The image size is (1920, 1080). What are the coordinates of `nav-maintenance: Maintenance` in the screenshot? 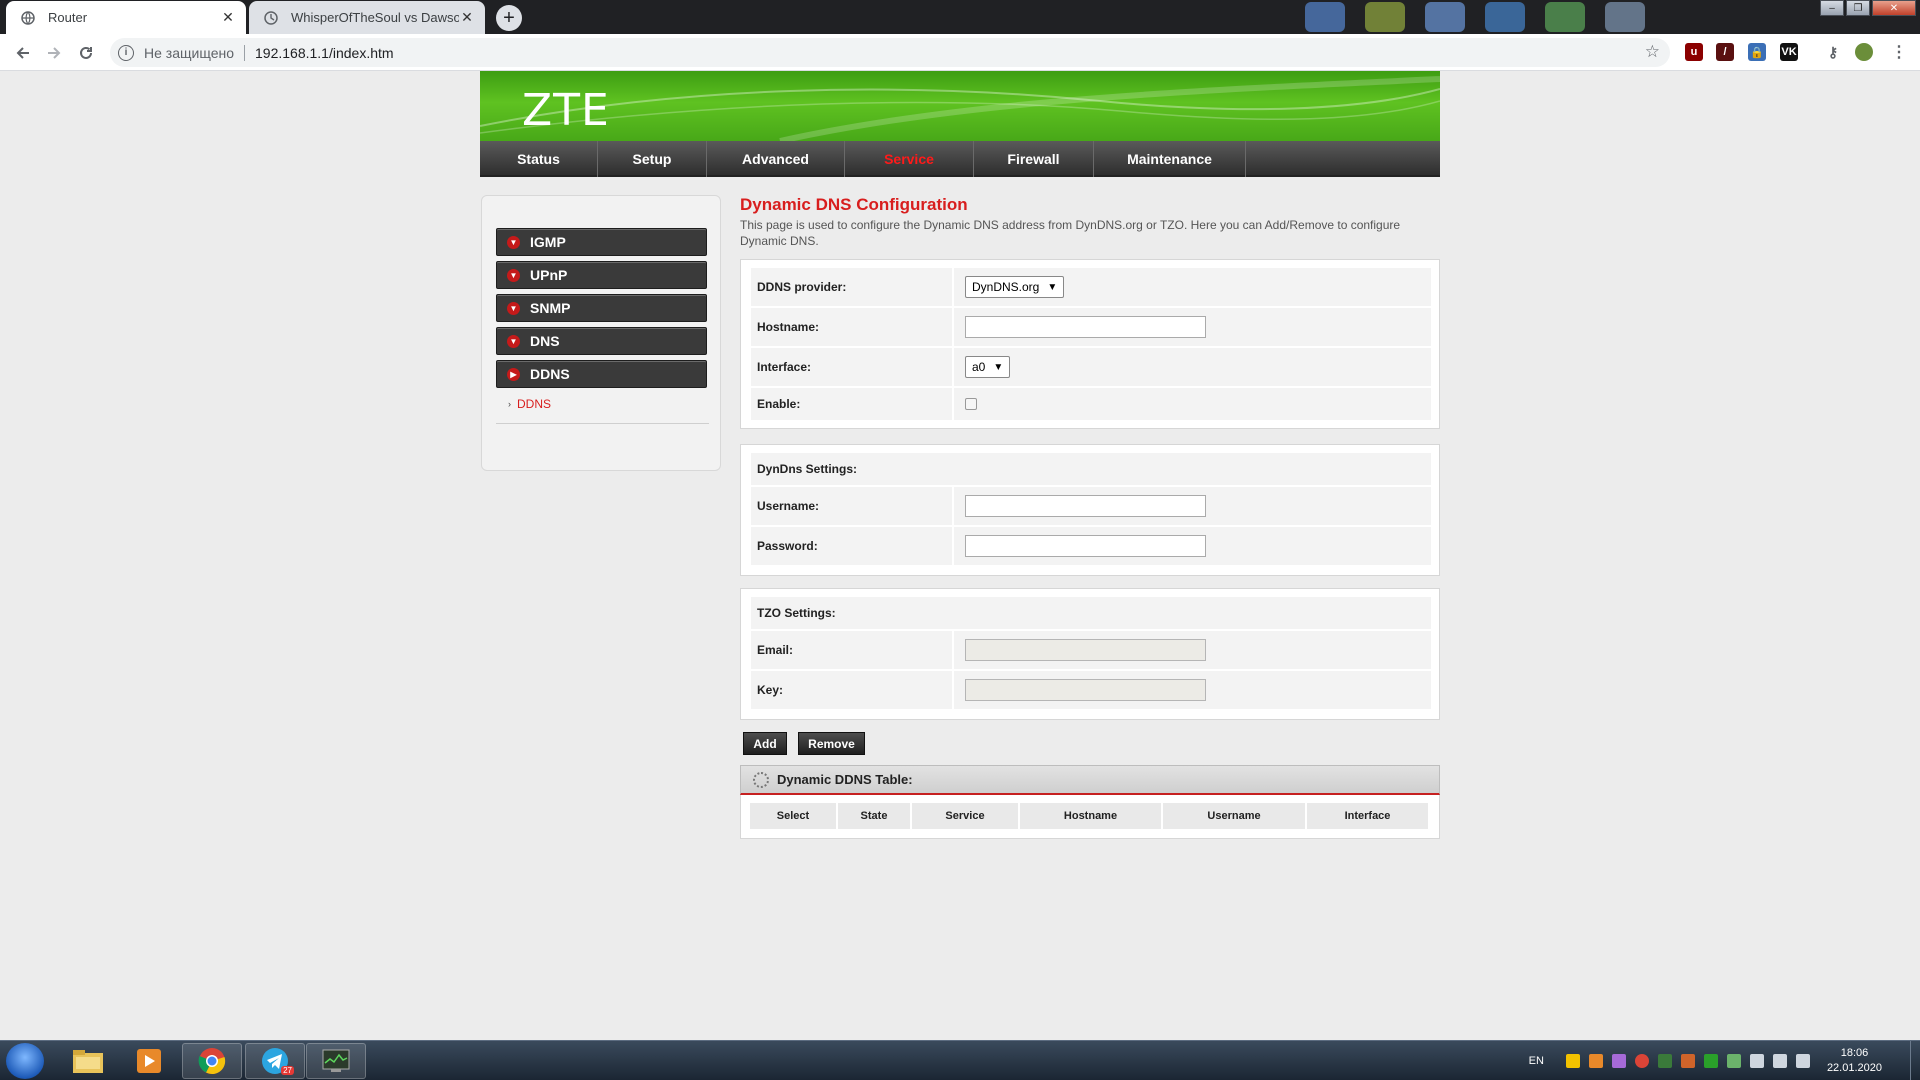 It's located at (1170, 159).